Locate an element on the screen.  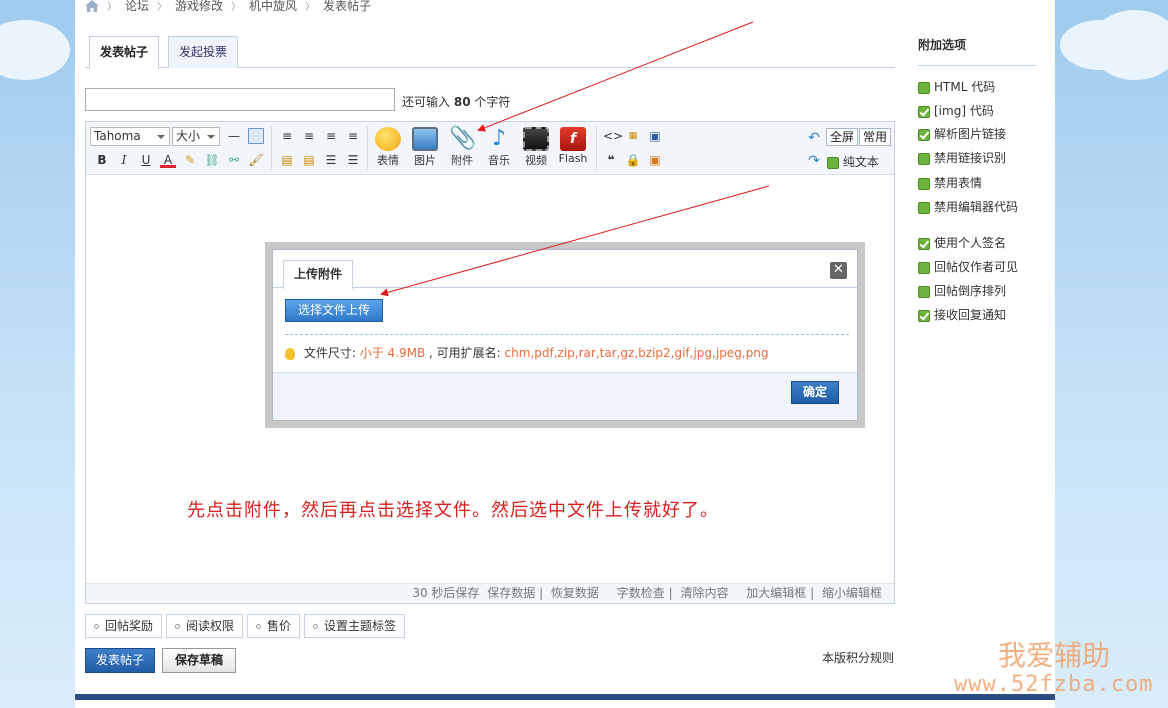
float-right-icon: ▤ is located at coordinates (309, 160).